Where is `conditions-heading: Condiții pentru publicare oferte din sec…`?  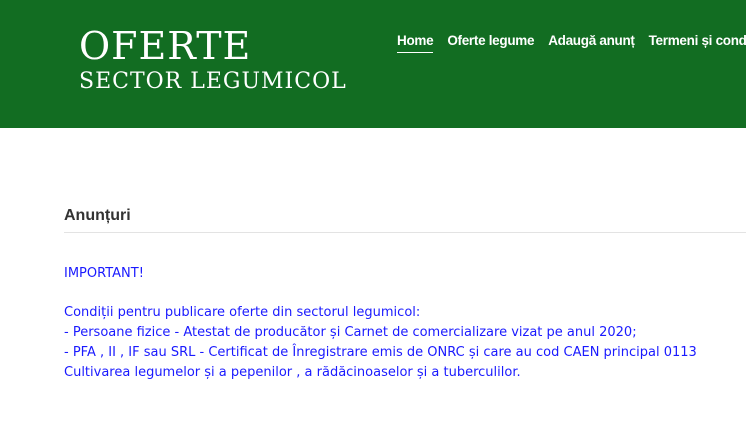
conditions-heading: Condiții pentru publicare oferte din sec… is located at coordinates (242, 312).